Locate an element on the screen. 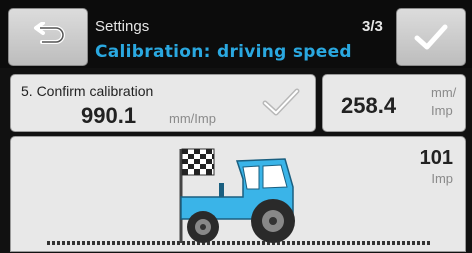 The width and height of the screenshot is (472, 253). ok-button is located at coordinates (431, 37).